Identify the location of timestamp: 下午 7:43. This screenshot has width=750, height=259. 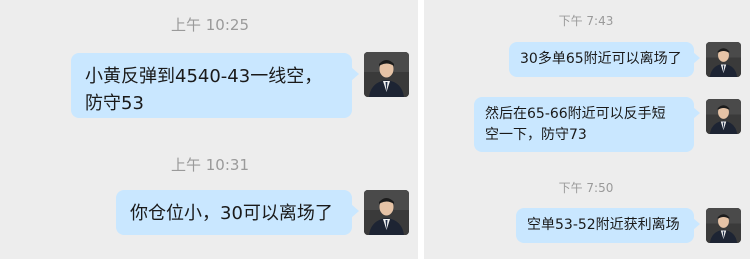
(586, 21).